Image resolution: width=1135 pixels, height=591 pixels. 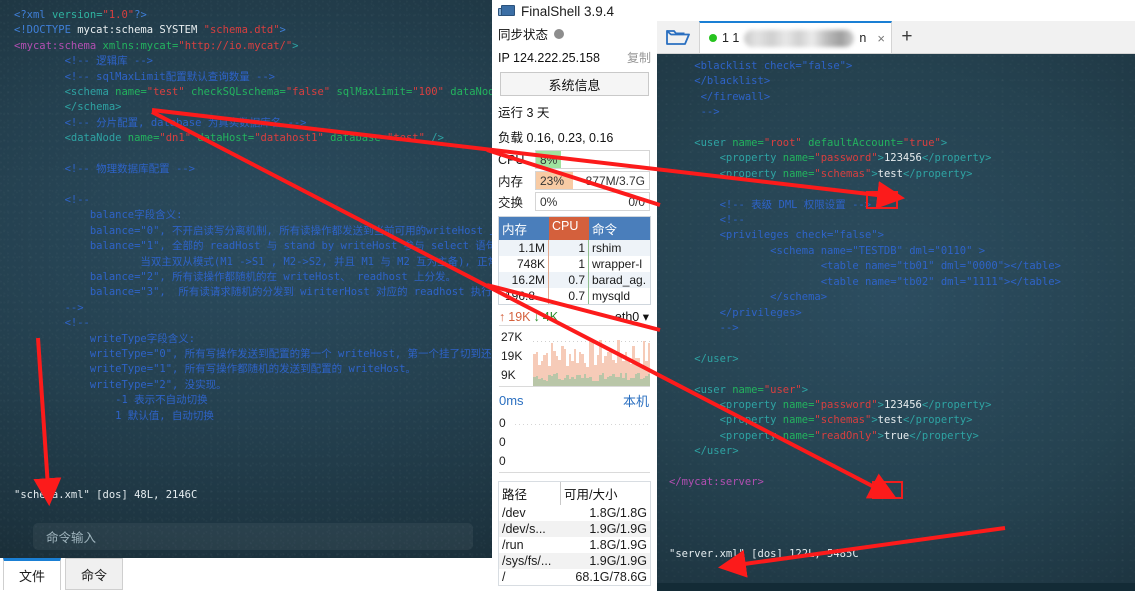 What do you see at coordinates (632, 316) in the screenshot?
I see `network-interface-select: eth0 ▾` at bounding box center [632, 316].